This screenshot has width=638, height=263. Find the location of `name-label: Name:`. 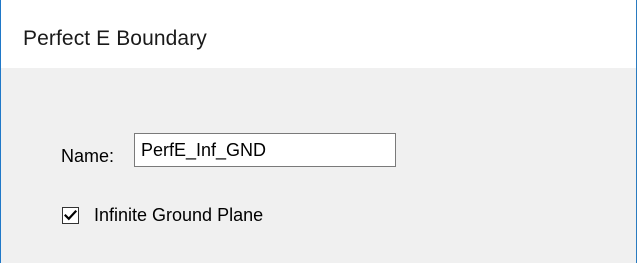

name-label: Name: is located at coordinates (88, 156).